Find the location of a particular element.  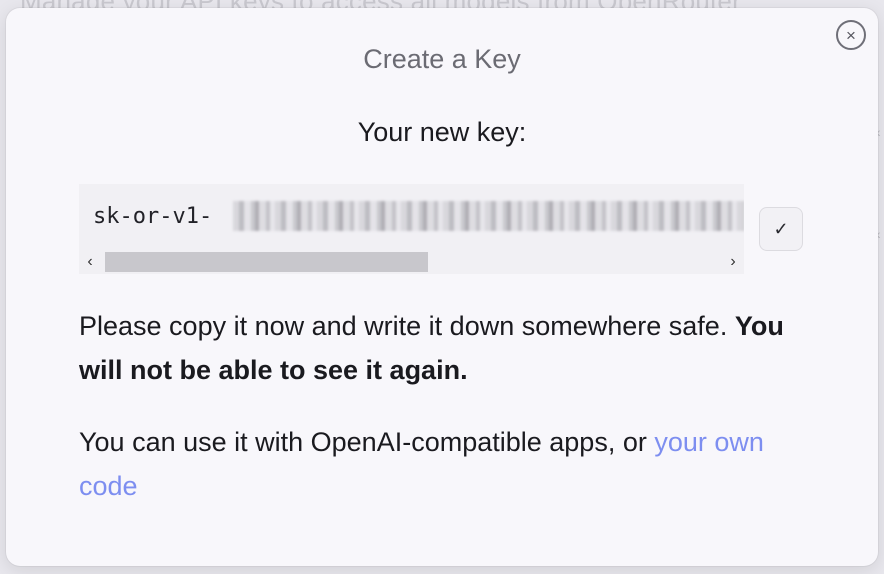

api-key-prefix: sk-or-v1- is located at coordinates (153, 216).